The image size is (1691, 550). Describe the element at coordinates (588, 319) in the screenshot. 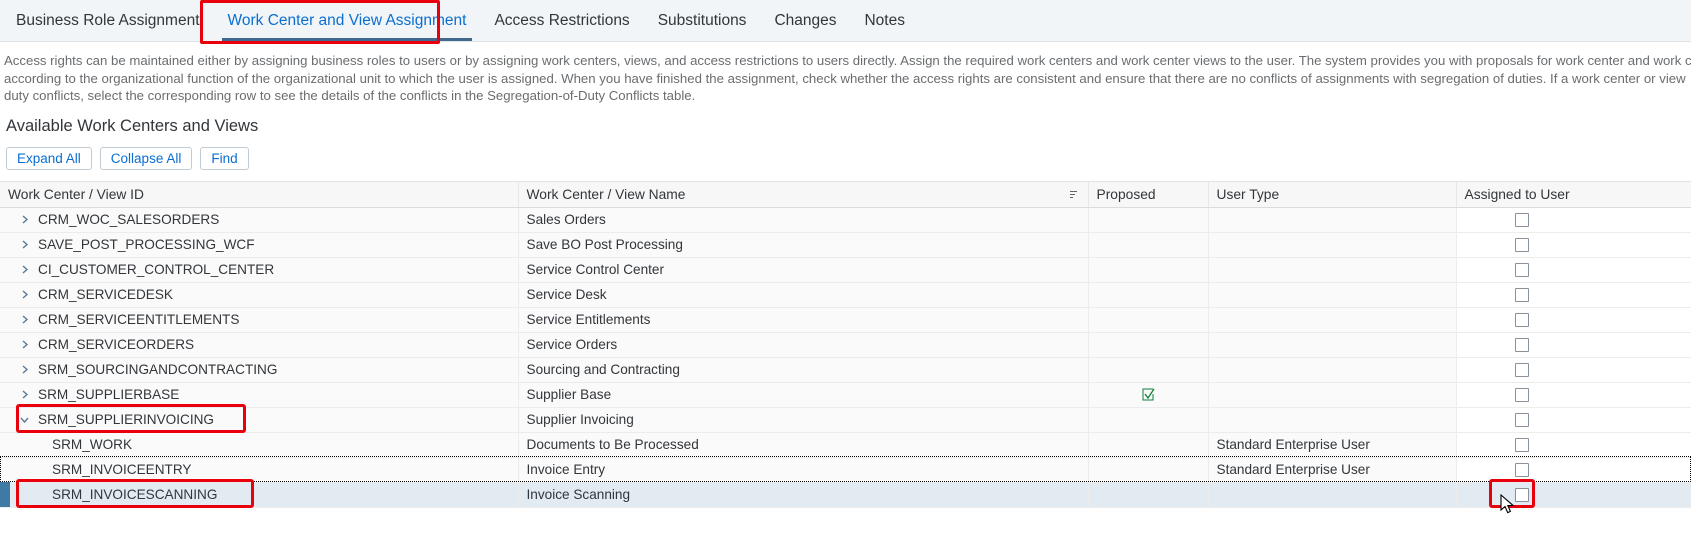

I see `work-center-view-name-label: Service Entitlements` at that location.